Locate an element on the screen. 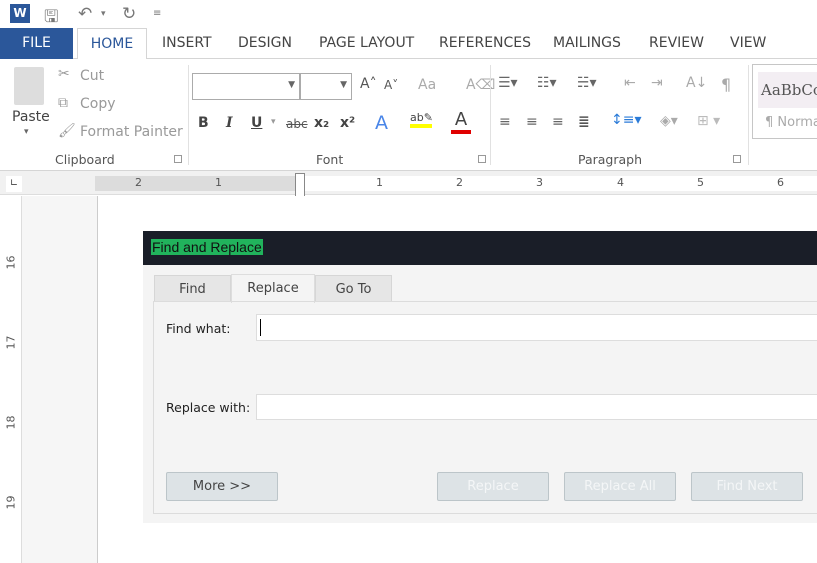 The image size is (817, 563). bold-button: B is located at coordinates (203, 123).